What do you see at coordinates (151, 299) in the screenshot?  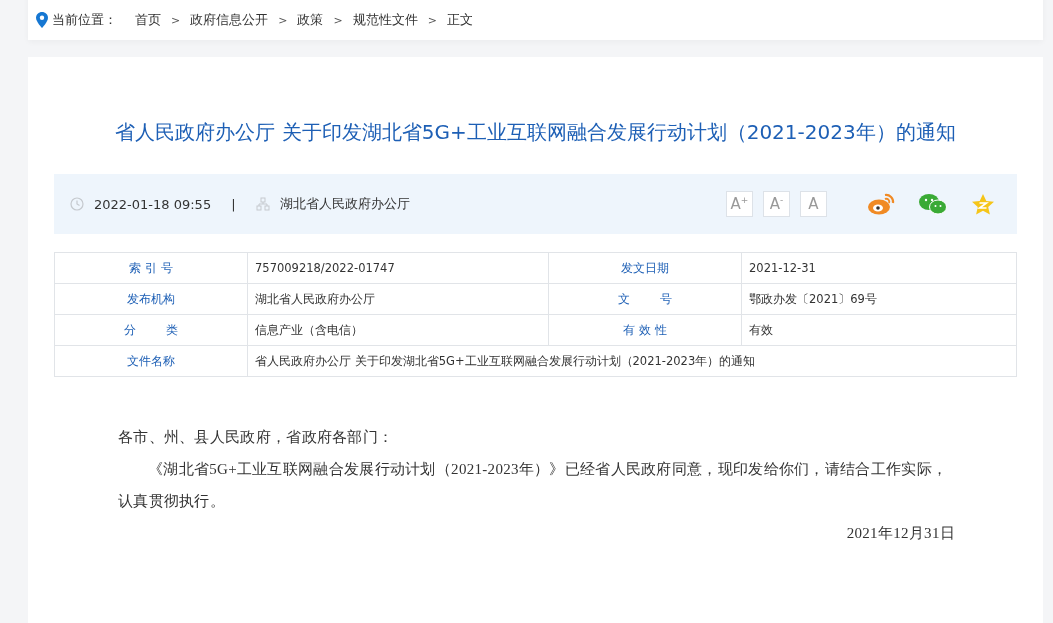 I see `info-label-cell: 发布机构` at bounding box center [151, 299].